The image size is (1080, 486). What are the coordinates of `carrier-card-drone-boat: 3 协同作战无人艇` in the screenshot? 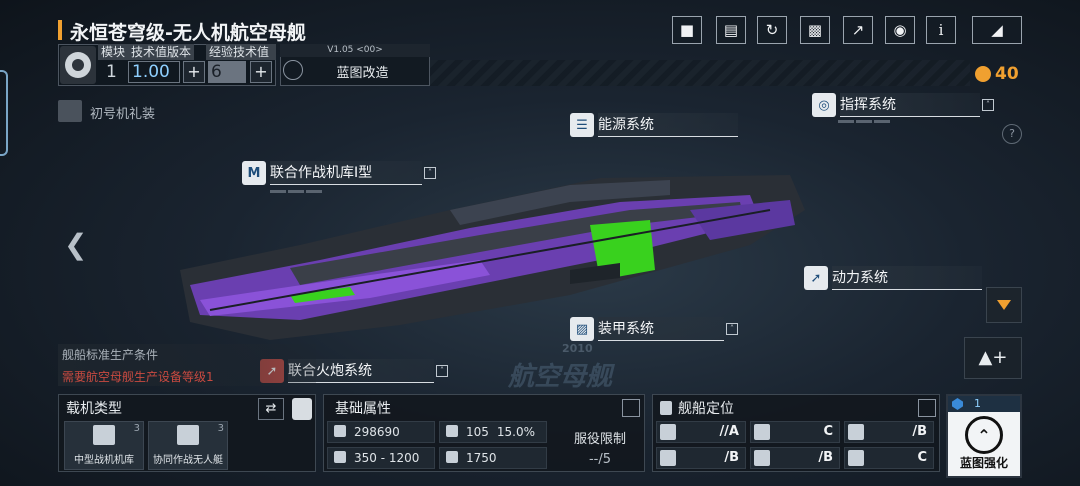 It's located at (188, 445).